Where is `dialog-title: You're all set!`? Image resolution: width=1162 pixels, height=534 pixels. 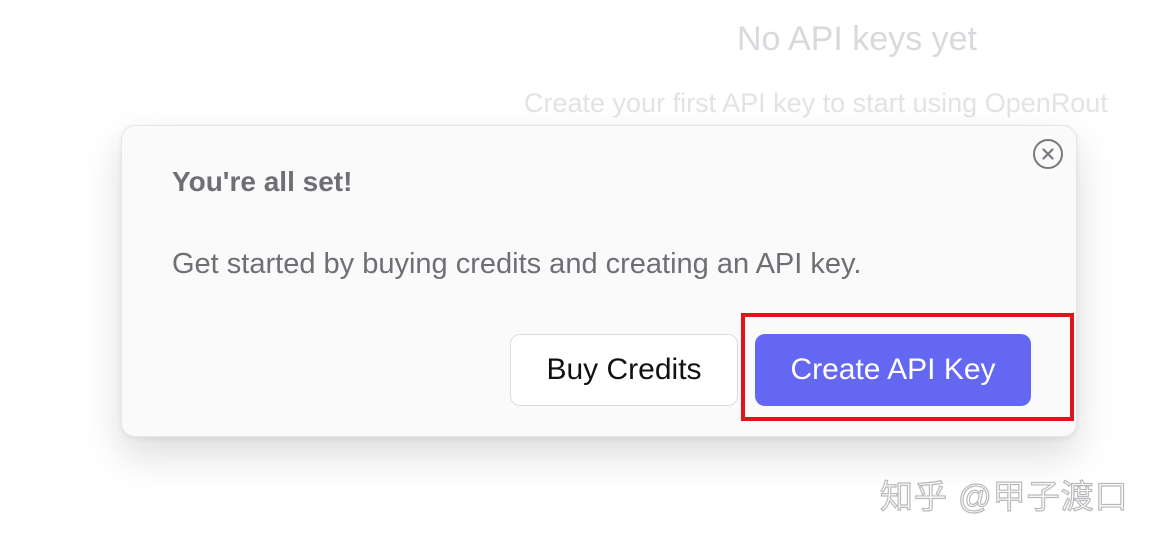 dialog-title: You're all set! is located at coordinates (262, 181).